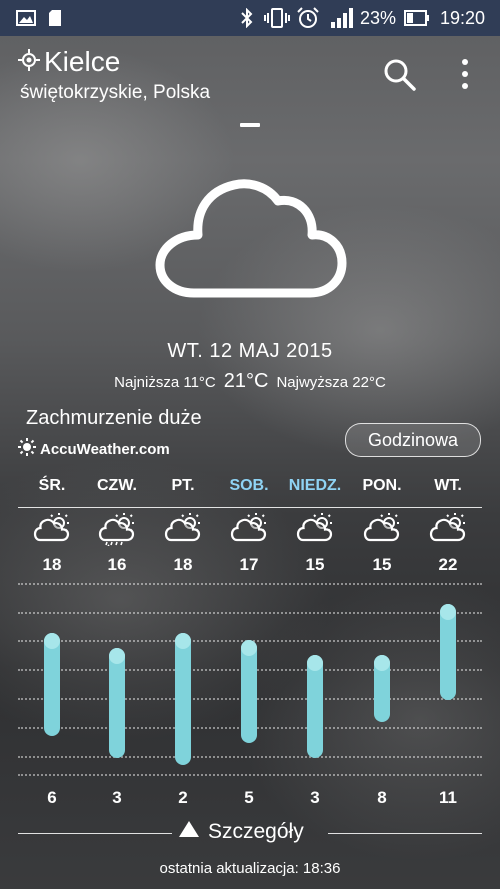 Image resolution: width=500 pixels, height=889 pixels. I want to click on provider-link: AccuWeather.com, so click(94, 449).